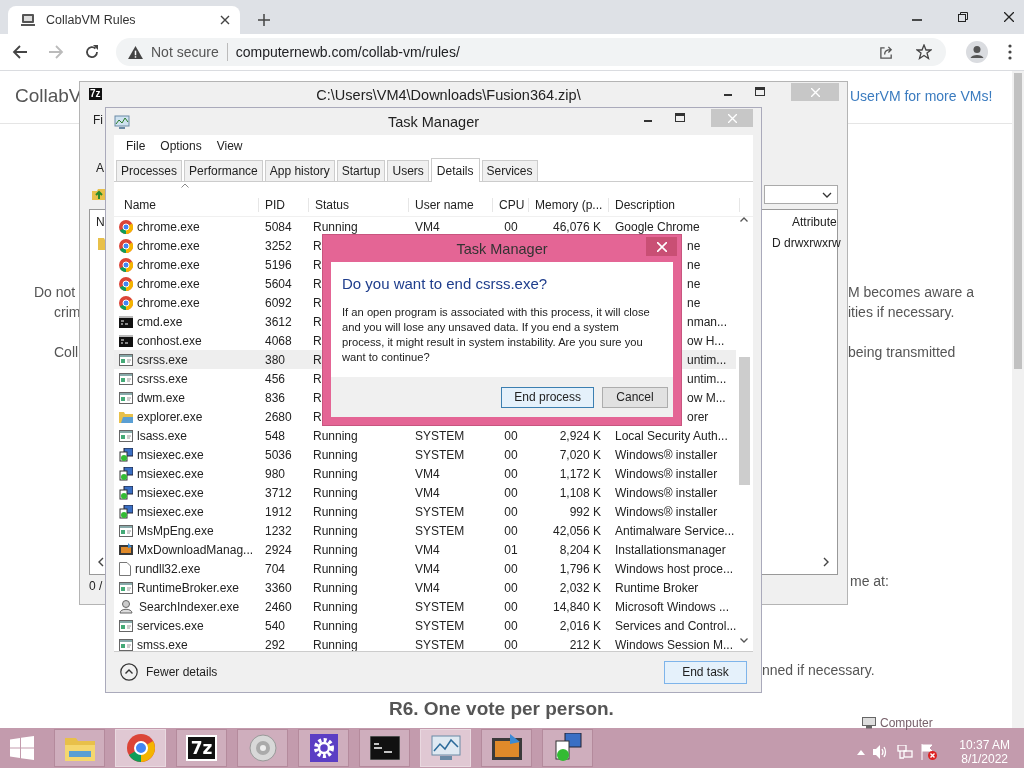  I want to click on page-text: Coll, so click(66, 352).